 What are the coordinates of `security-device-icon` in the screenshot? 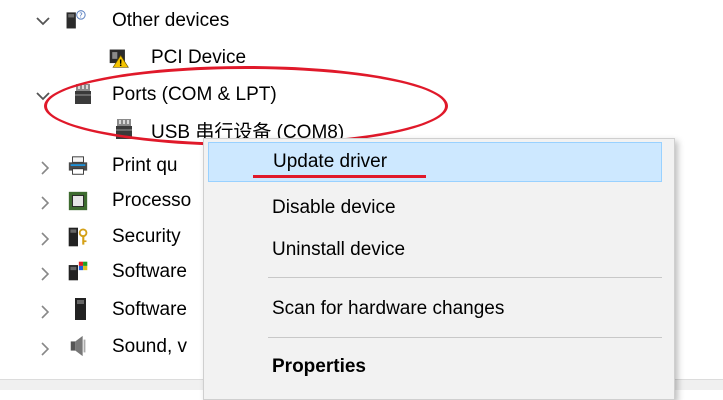 It's located at (78, 237).